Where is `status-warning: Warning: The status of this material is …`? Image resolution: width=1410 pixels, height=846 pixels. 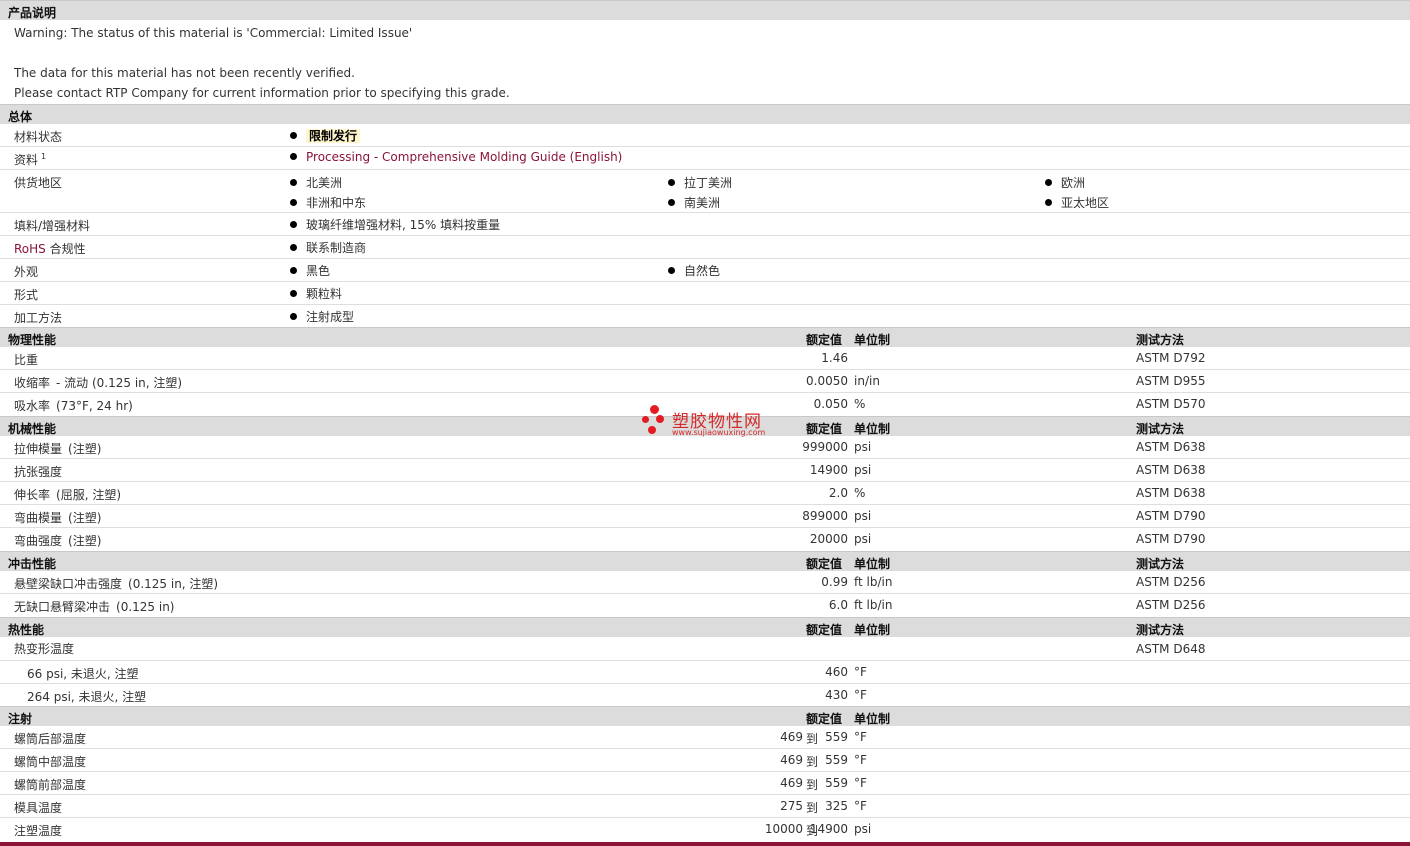
status-warning: Warning: The status of this material is … is located at coordinates (213, 33).